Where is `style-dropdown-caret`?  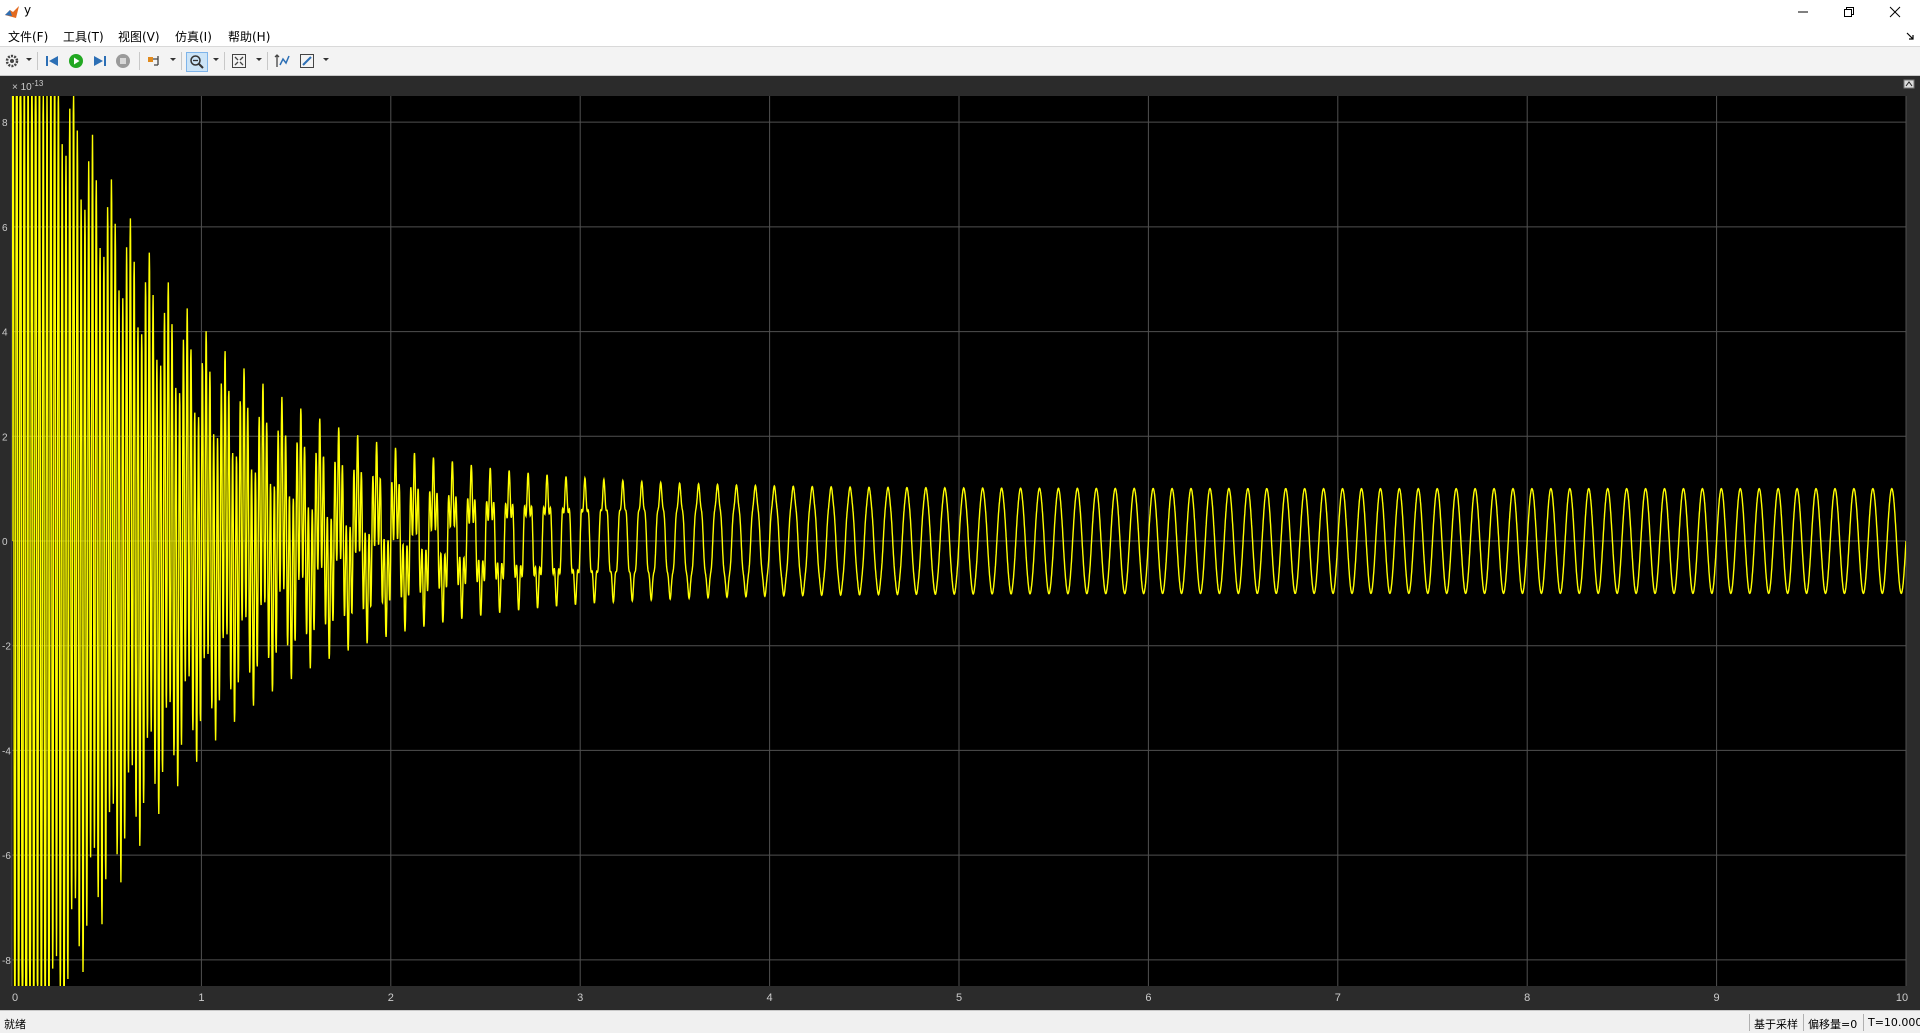
style-dropdown-caret is located at coordinates (326, 59).